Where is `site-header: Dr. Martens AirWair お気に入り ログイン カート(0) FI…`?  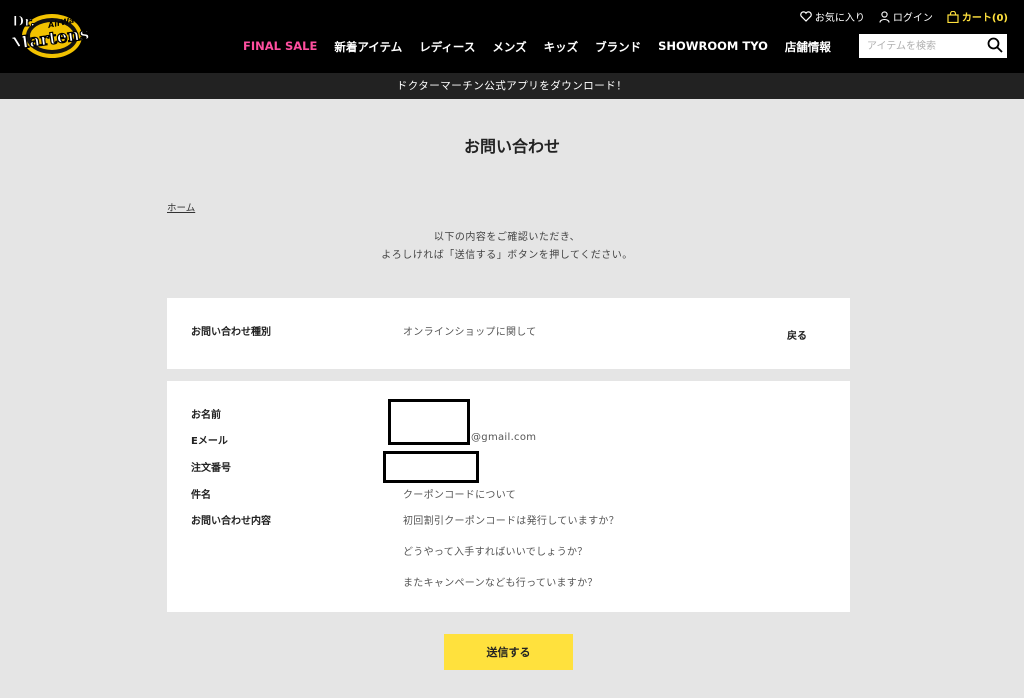 site-header: Dr. Martens AirWair お気に入り ログイン カート(0) FI… is located at coordinates (512, 36).